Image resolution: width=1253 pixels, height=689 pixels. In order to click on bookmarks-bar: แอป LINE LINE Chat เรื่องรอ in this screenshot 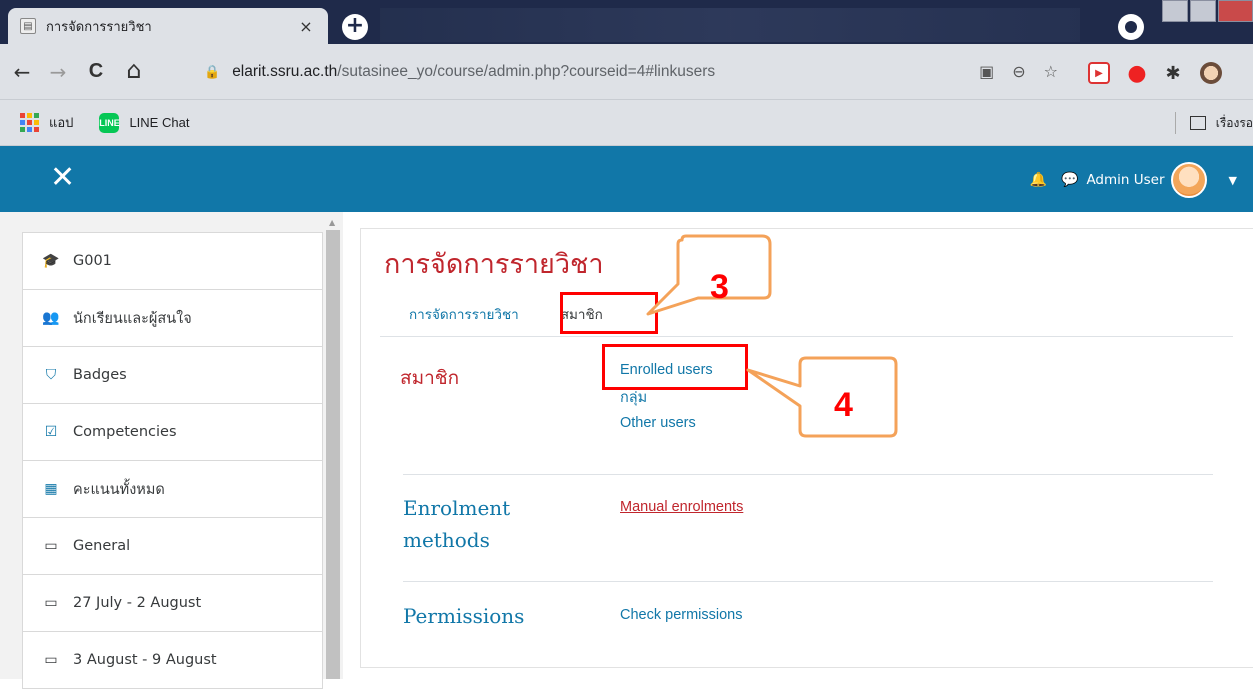, I will do `click(626, 123)`.